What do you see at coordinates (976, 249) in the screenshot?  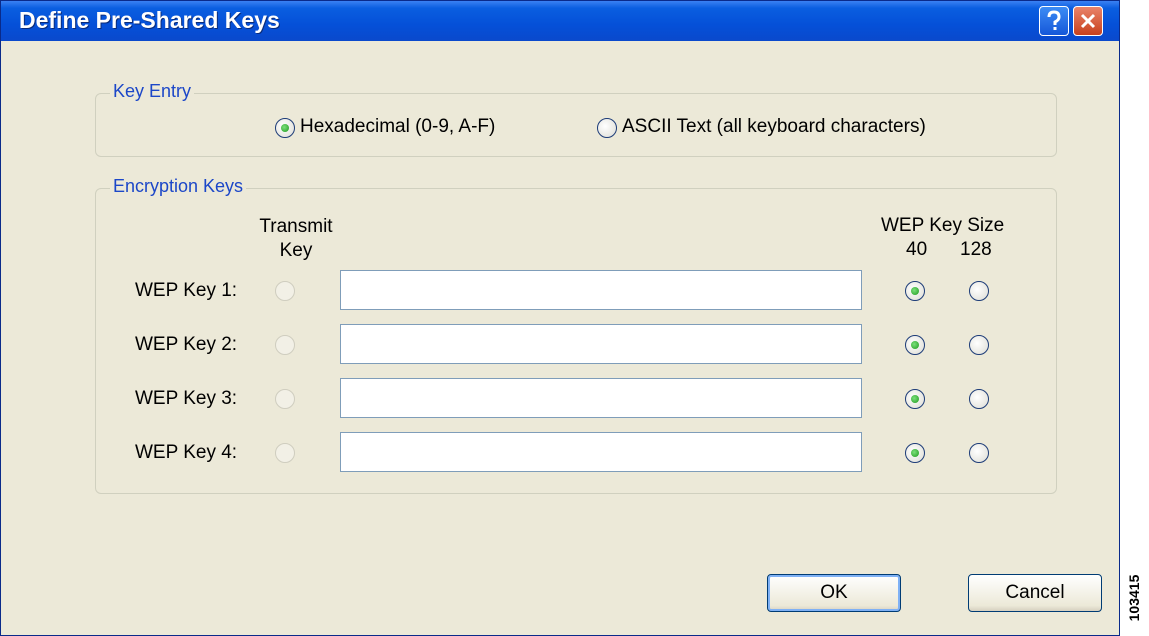 I see `size-128-header: 128` at bounding box center [976, 249].